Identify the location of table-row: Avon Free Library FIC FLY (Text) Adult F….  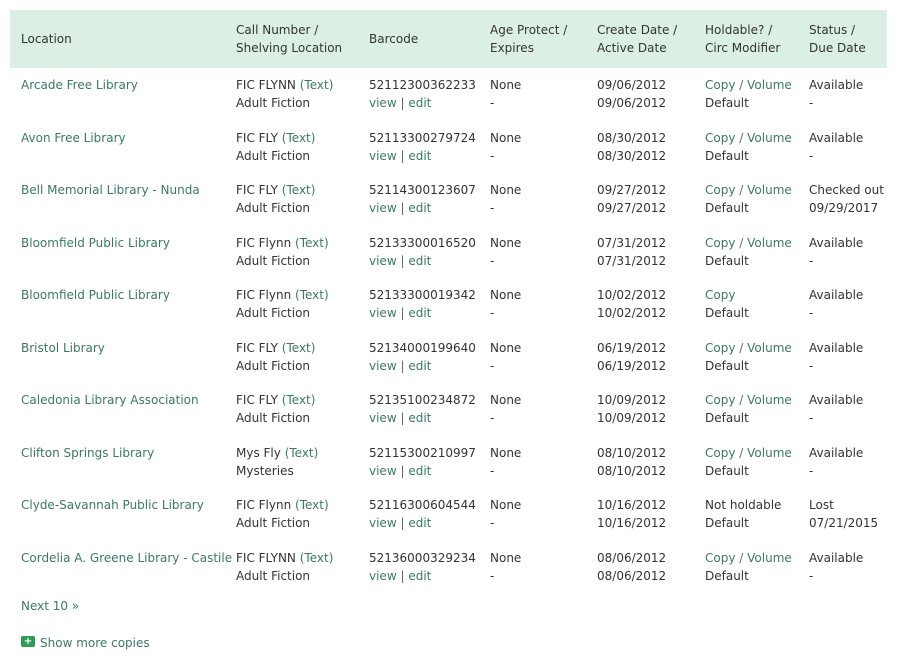
(448, 147).